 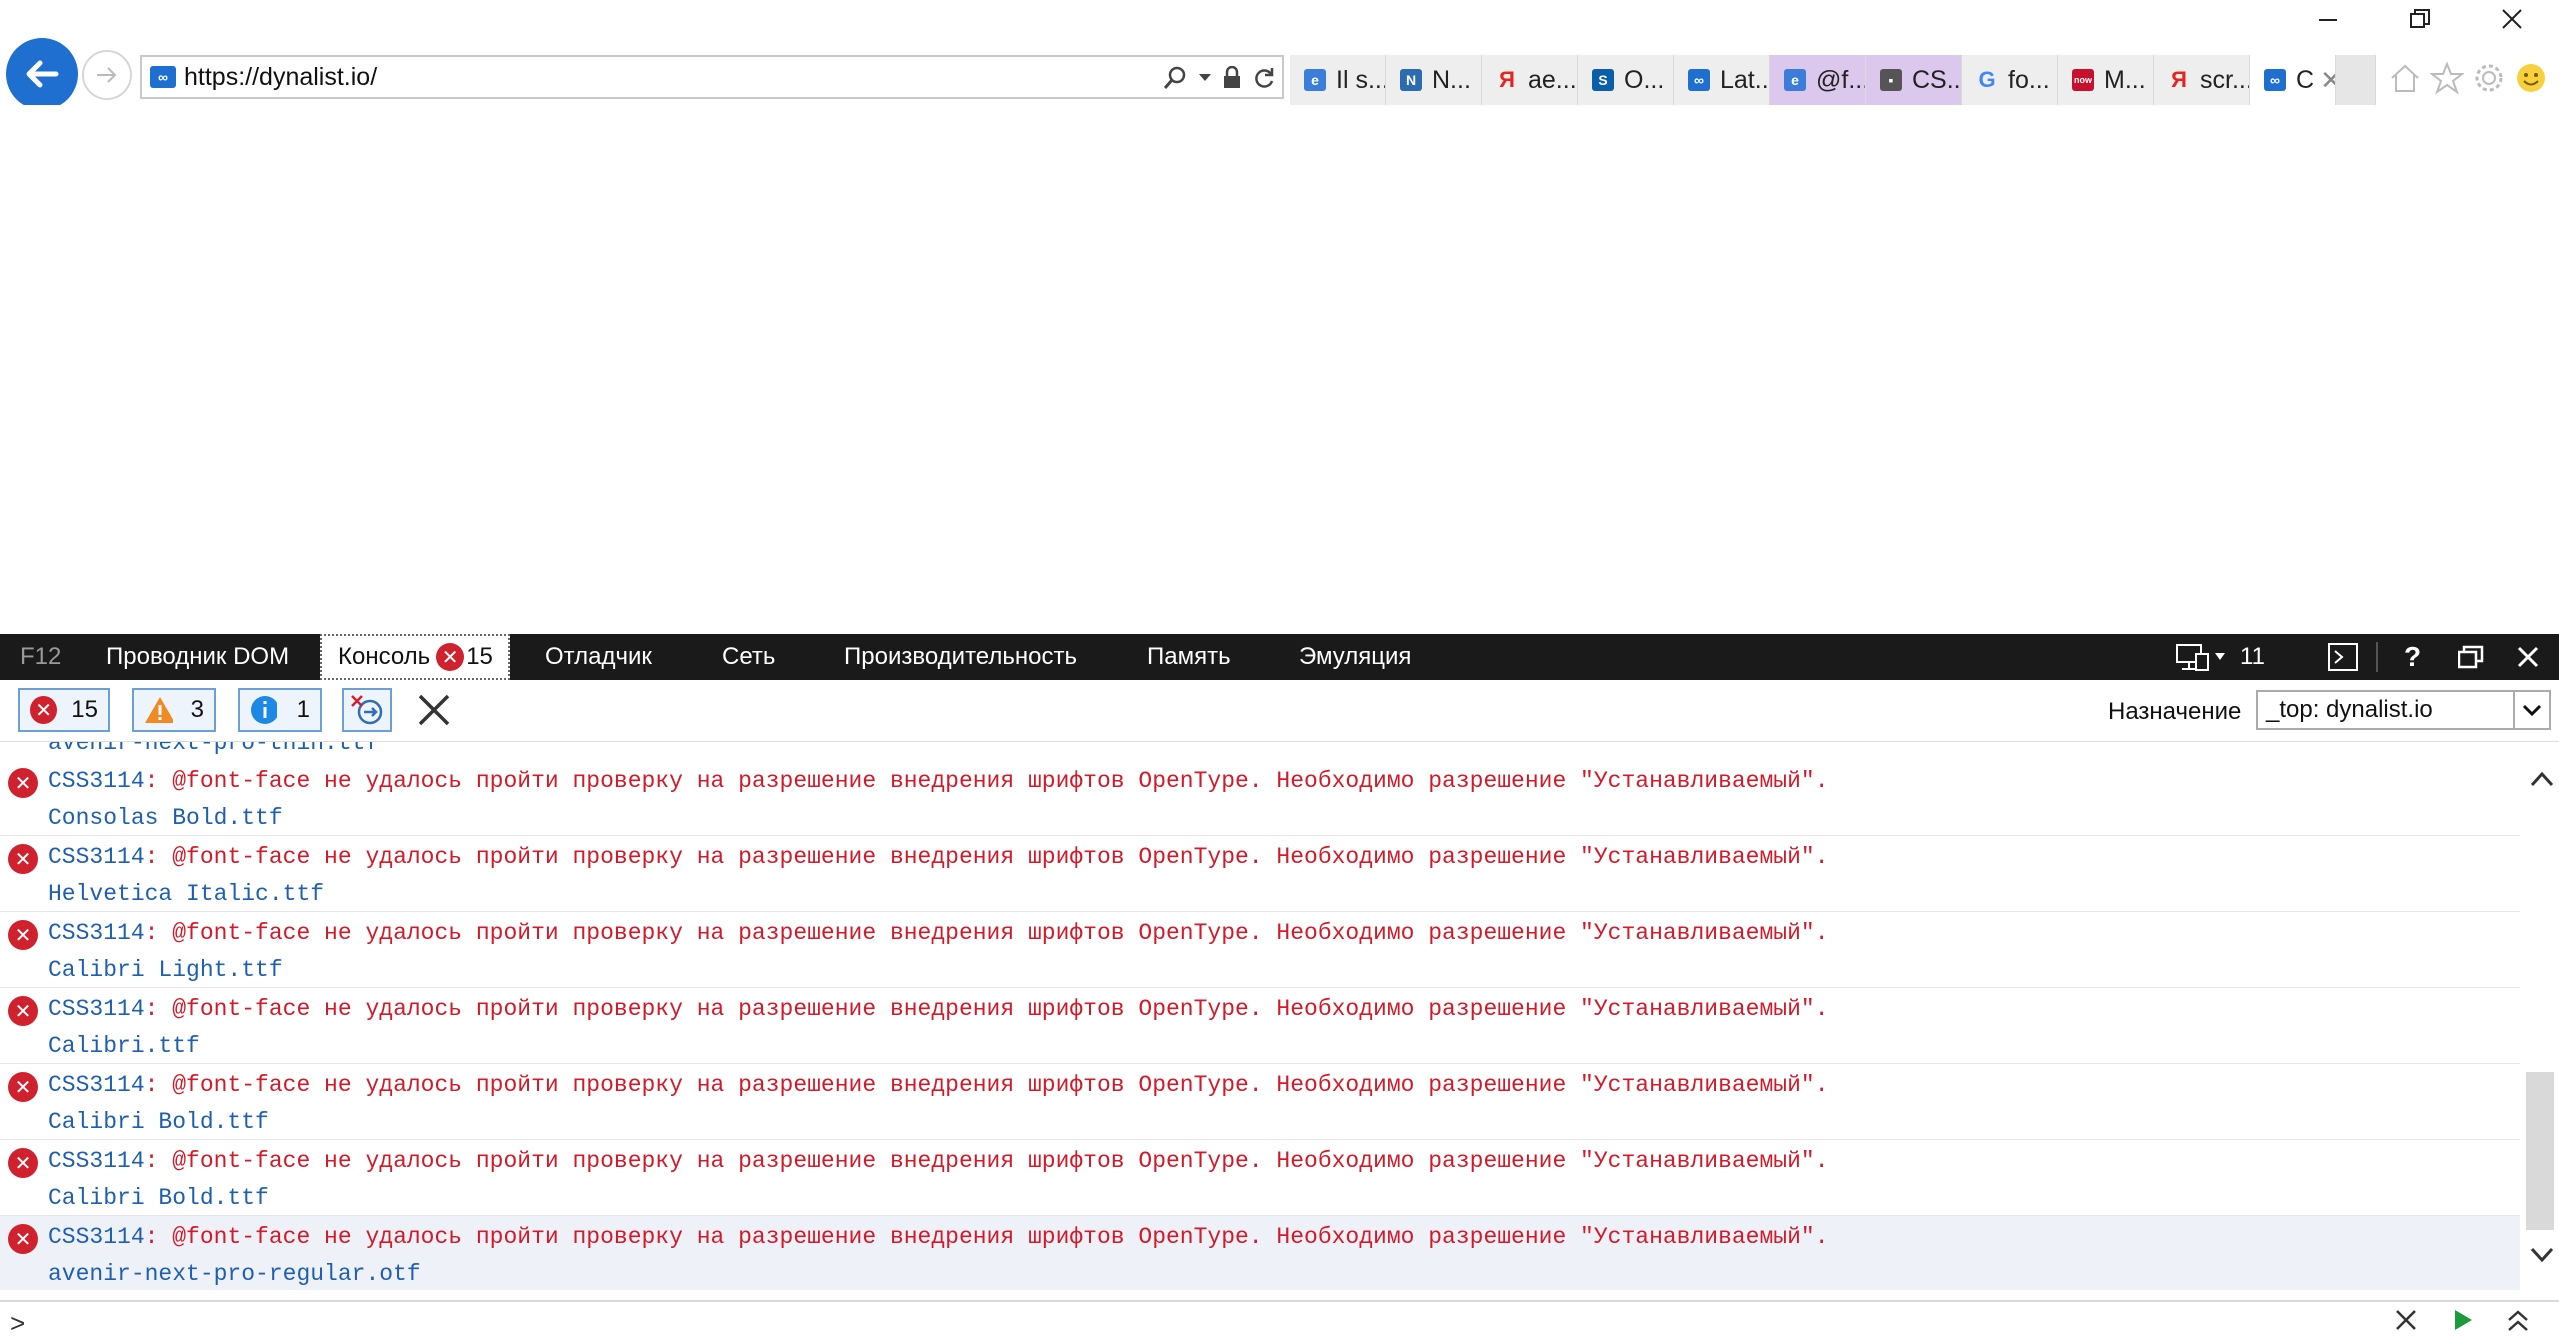 What do you see at coordinates (960, 657) in the screenshot?
I see `tab-performance: Производительность` at bounding box center [960, 657].